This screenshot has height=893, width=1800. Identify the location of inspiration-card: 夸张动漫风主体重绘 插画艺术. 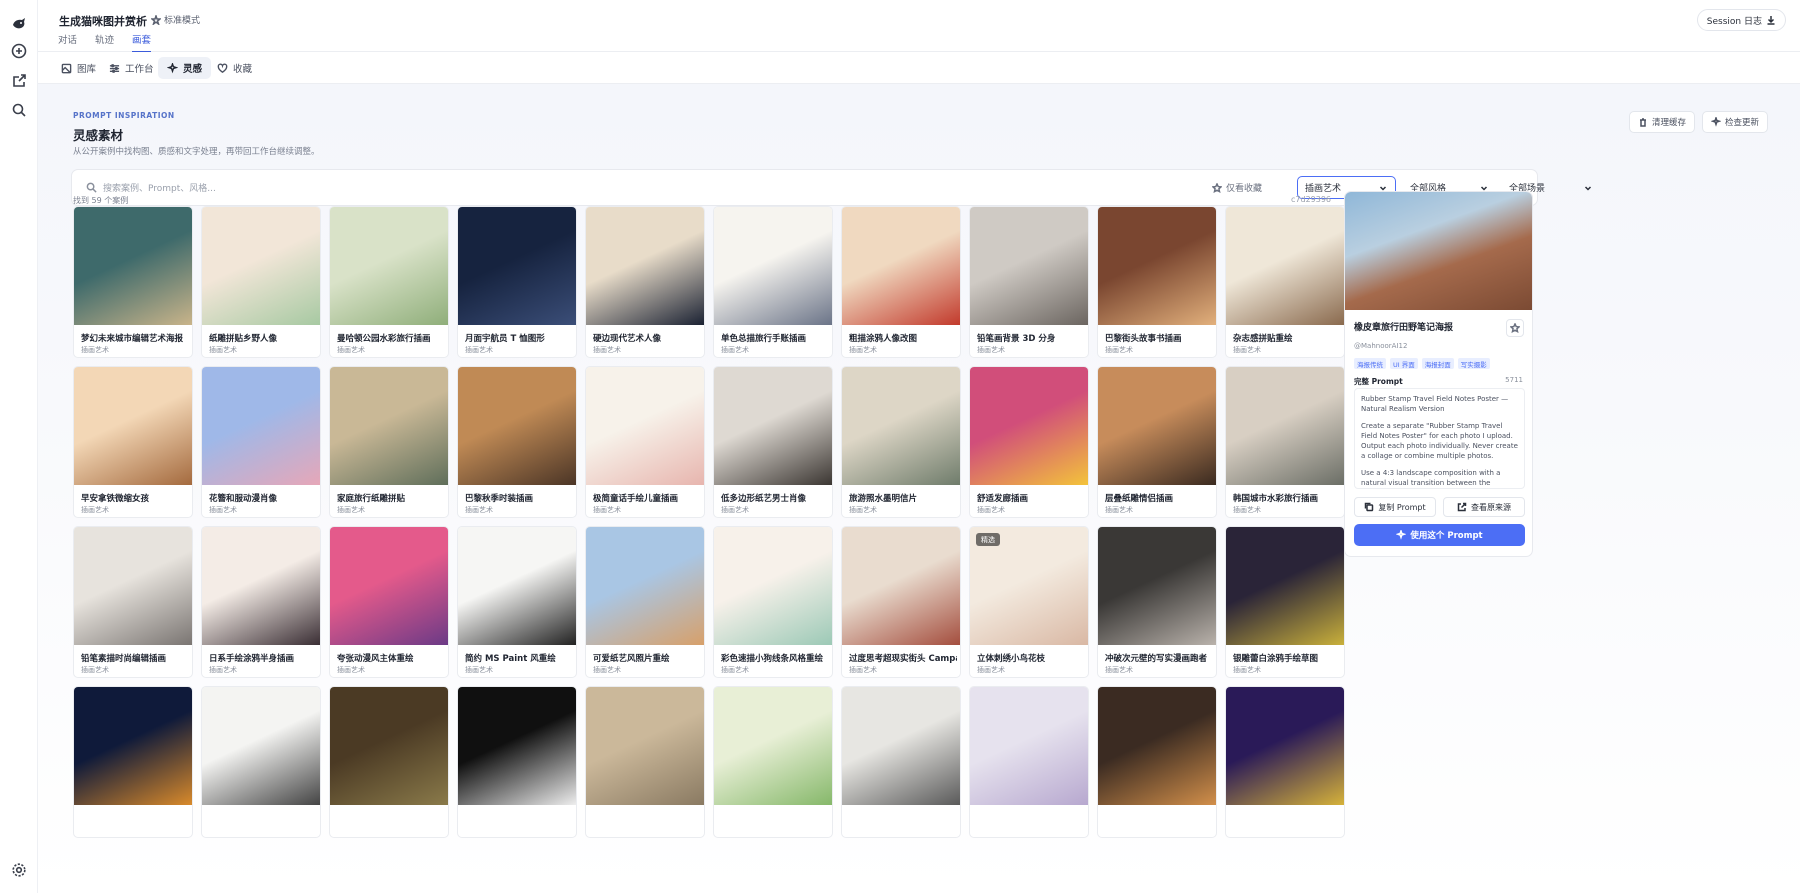
(389, 602).